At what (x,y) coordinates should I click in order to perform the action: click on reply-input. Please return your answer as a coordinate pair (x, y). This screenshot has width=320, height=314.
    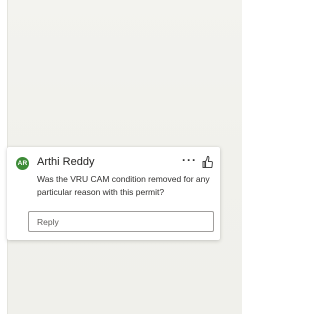
    Looking at the image, I should click on (121, 221).